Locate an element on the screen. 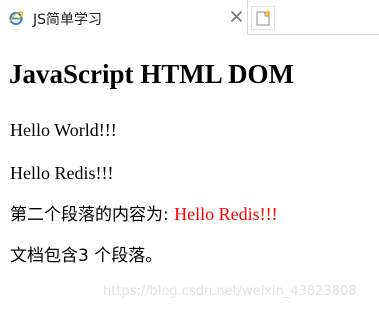 The height and width of the screenshot is (310, 379). paragraph-count: 文档包含3 个段落。 is located at coordinates (86, 256).